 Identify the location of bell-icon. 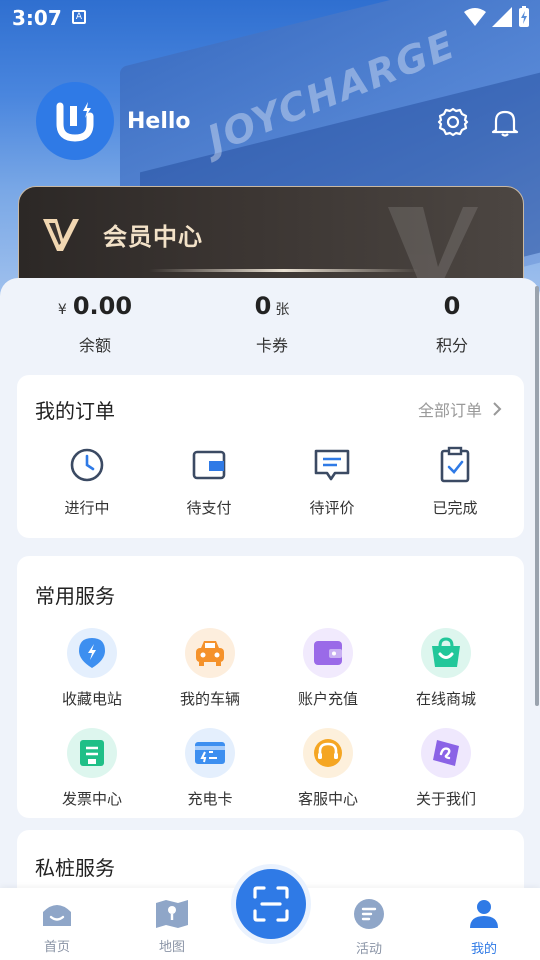
(505, 123).